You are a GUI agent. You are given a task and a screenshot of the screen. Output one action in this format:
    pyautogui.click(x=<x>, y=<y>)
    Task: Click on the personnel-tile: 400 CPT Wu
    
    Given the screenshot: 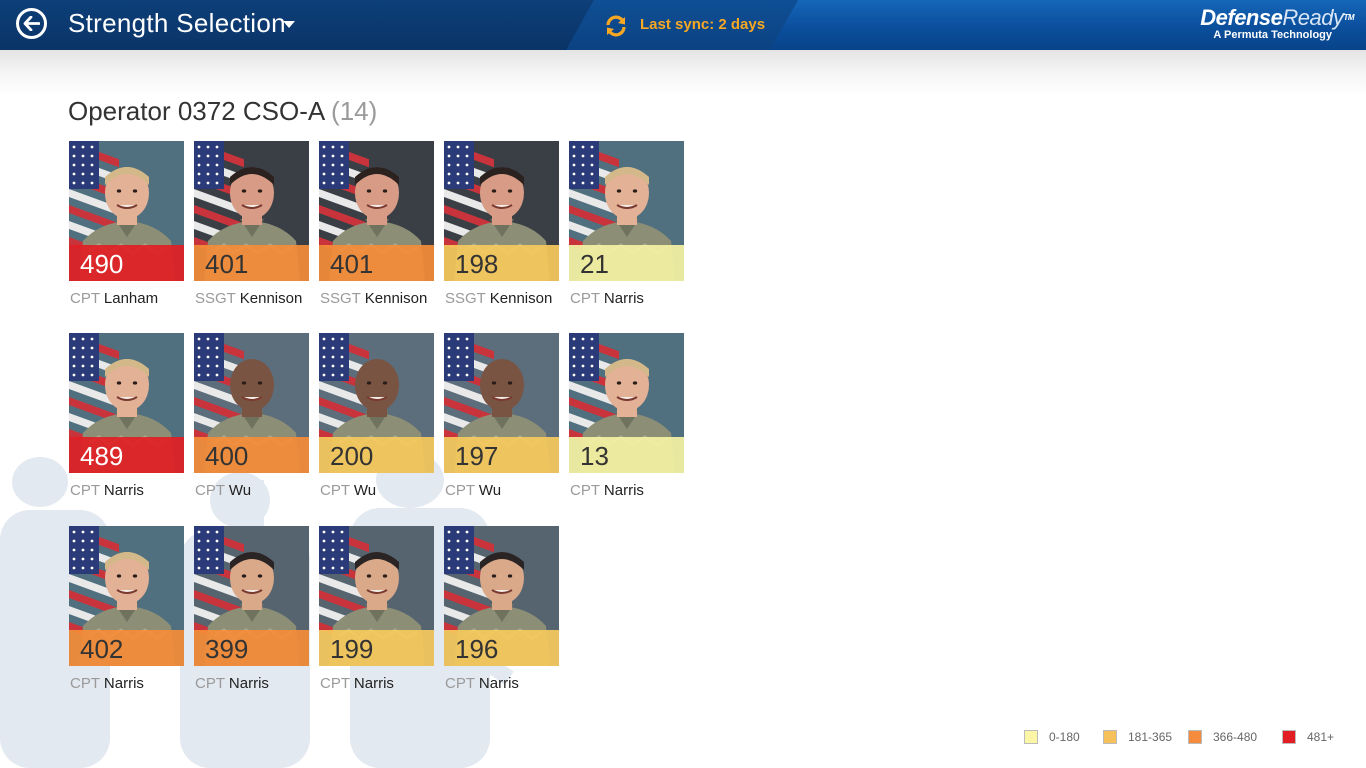 What is the action you would take?
    pyautogui.click(x=251, y=416)
    